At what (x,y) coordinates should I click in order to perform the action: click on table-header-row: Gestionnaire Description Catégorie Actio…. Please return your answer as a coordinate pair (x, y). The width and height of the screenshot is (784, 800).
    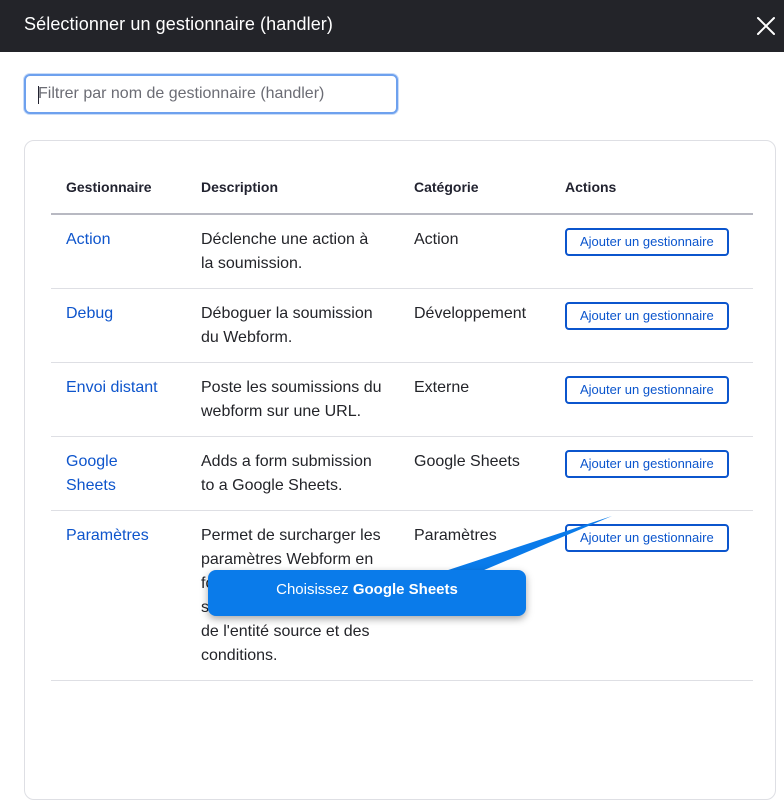
    Looking at the image, I should click on (402, 193).